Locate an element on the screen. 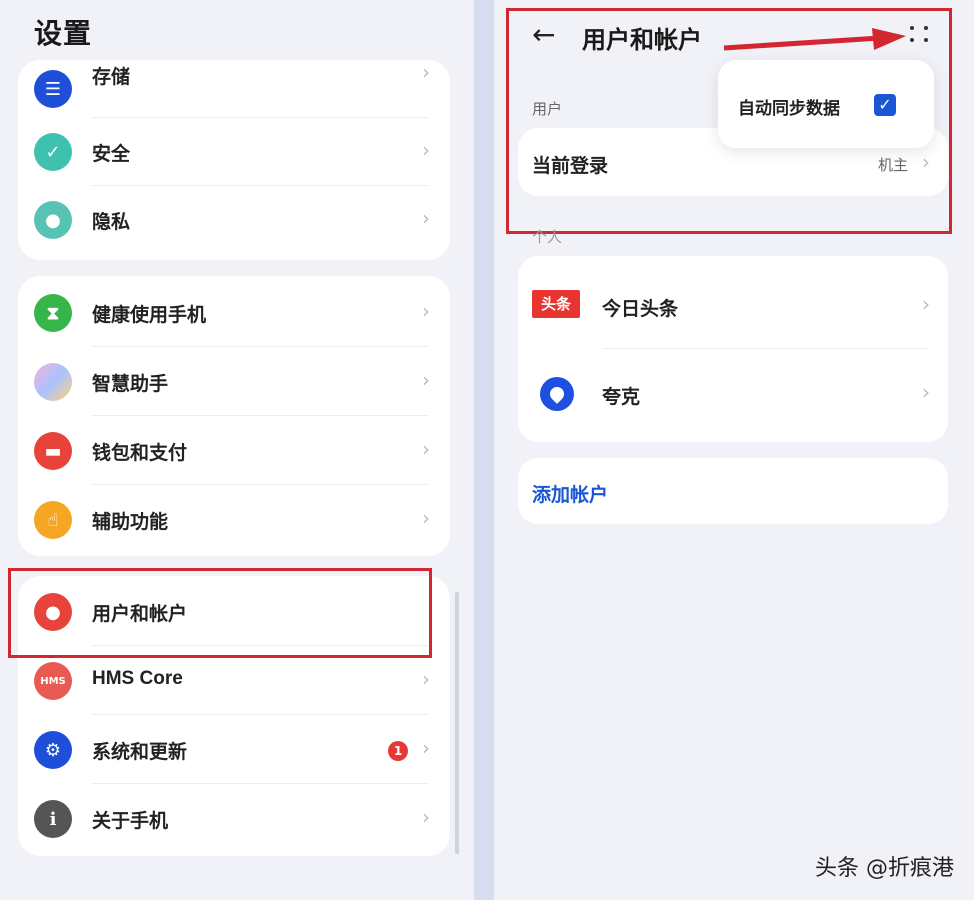  settings-item-security: ✓ 安全 › is located at coordinates (234, 152).